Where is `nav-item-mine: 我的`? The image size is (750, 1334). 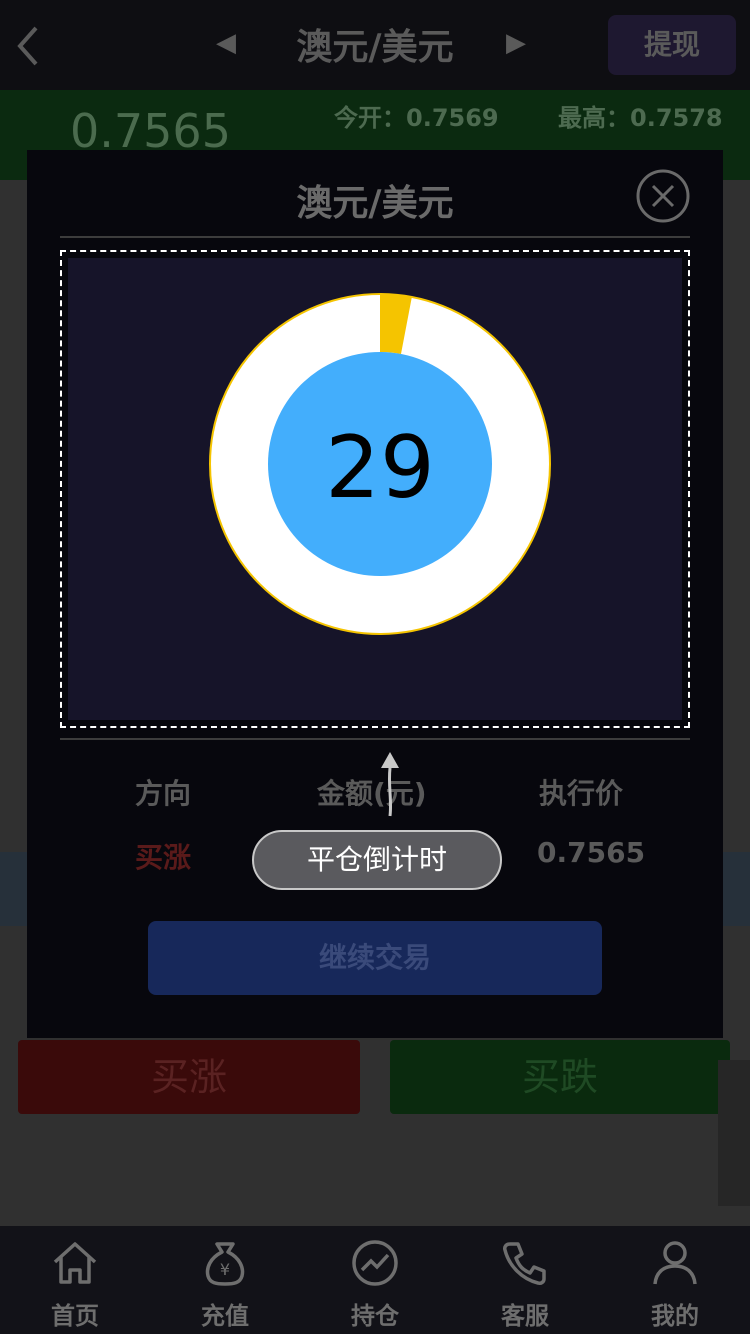 nav-item-mine: 我的 is located at coordinates (675, 1280).